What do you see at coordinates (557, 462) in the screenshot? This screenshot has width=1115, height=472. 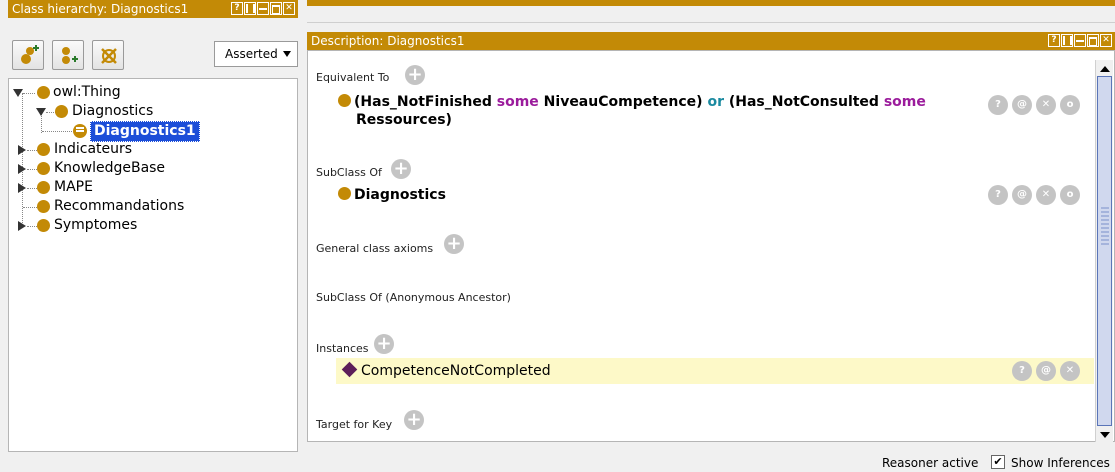 I see `status-bar: Reasoner active ✔ Show Inferences` at bounding box center [557, 462].